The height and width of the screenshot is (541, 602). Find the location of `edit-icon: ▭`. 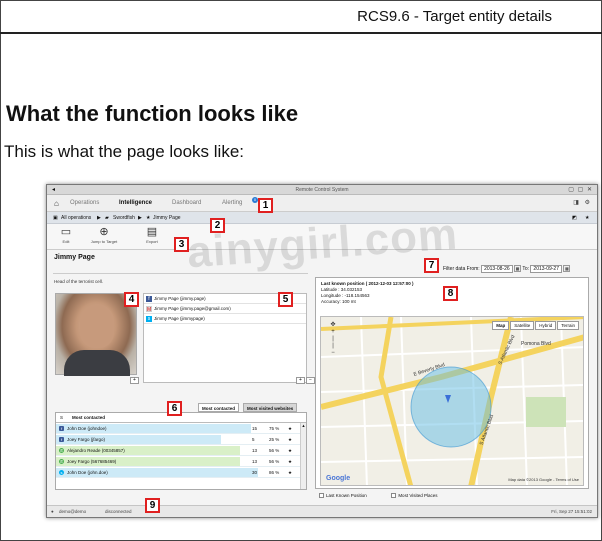

edit-icon: ▭ is located at coordinates (66, 232).